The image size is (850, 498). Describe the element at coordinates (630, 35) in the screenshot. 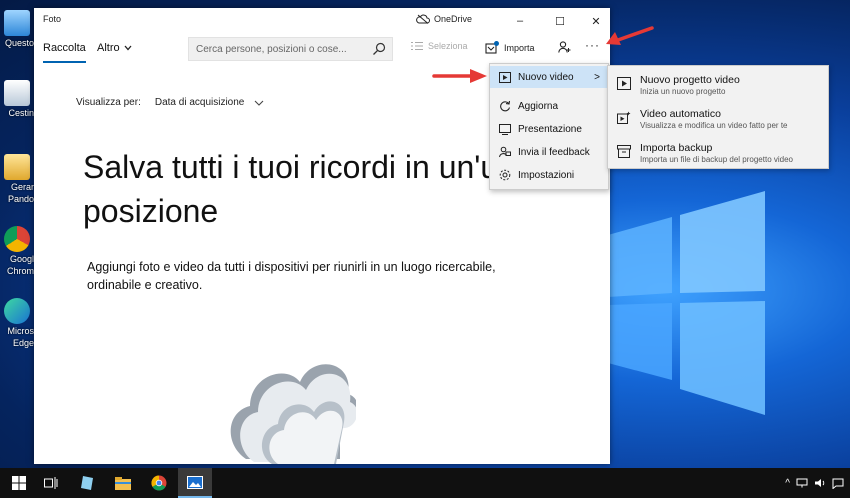

I see `annotation-arrow-right` at that location.